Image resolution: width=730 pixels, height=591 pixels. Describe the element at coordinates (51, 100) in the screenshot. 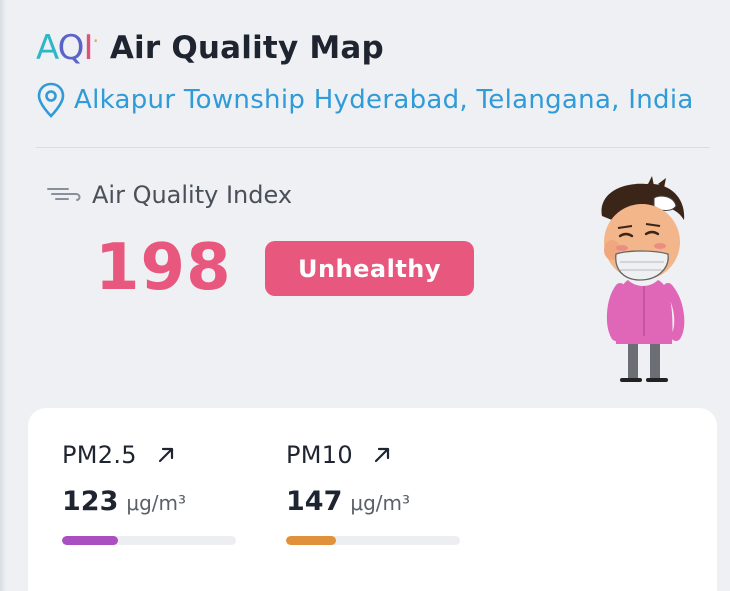

I see `location-pin-icon` at that location.